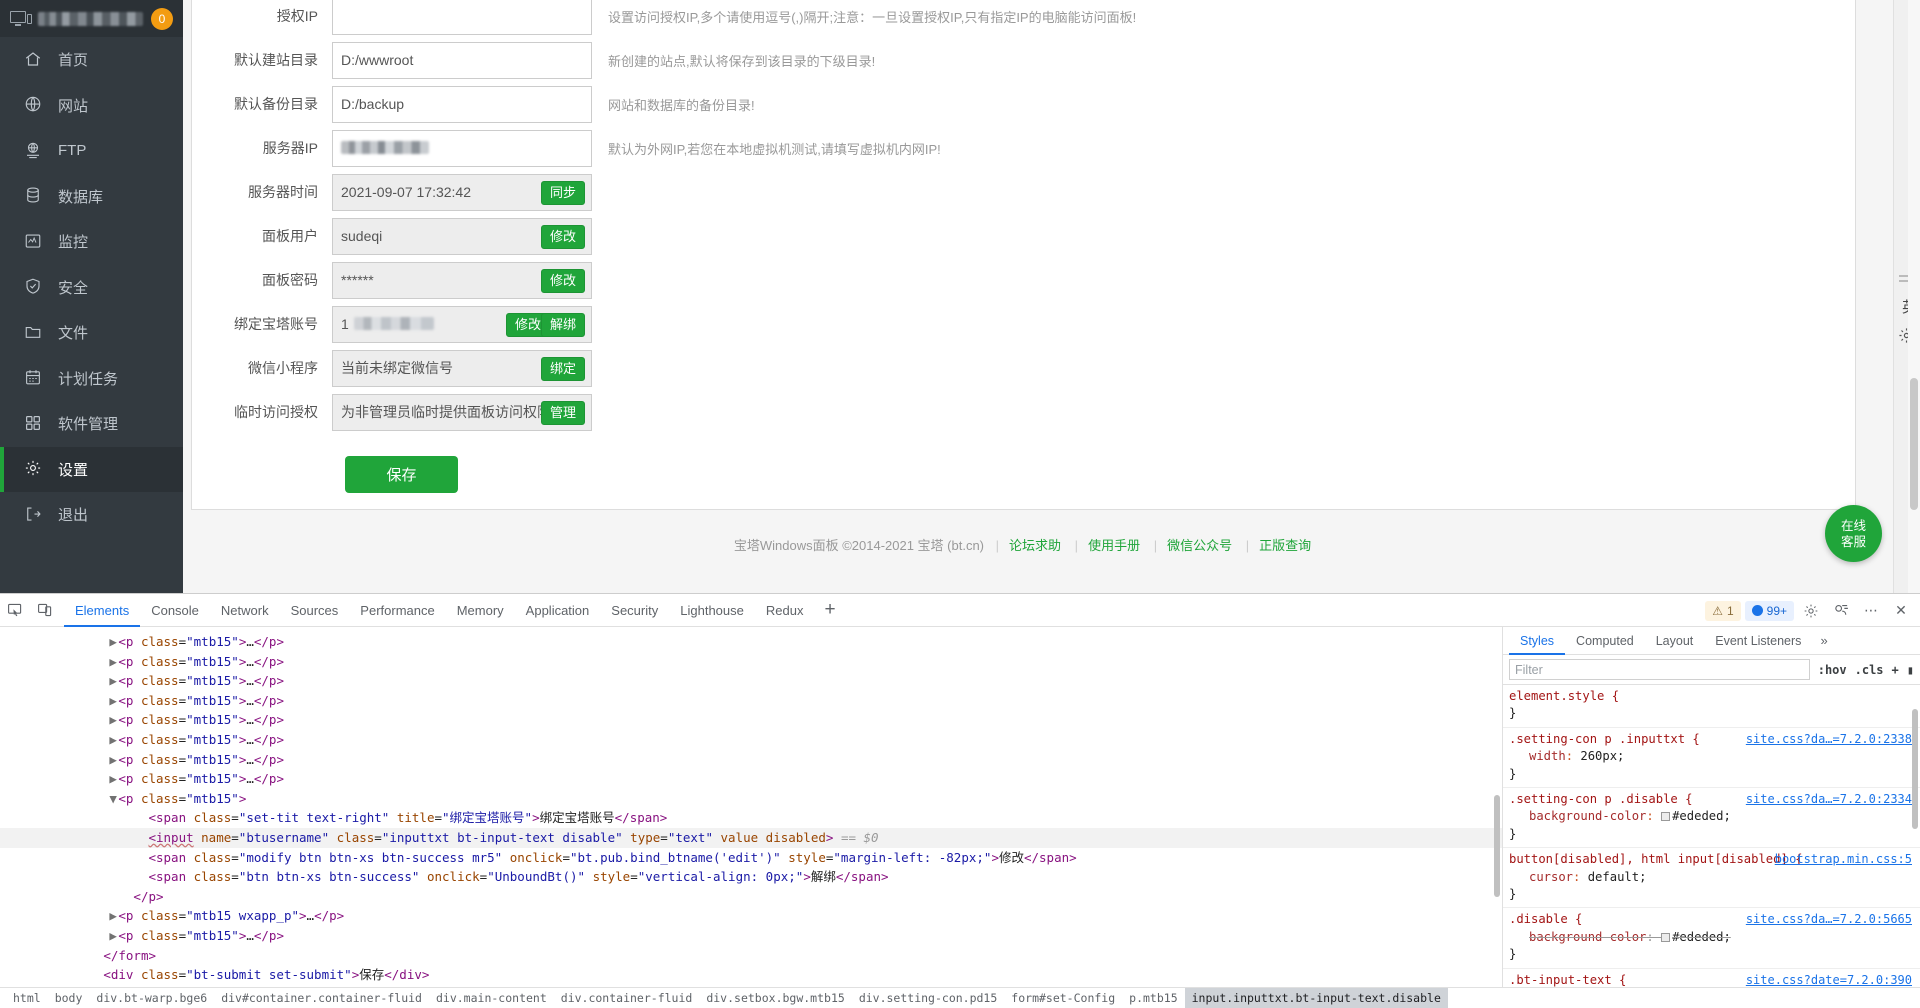  What do you see at coordinates (15, 610) in the screenshot?
I see `inspect-element-icon` at bounding box center [15, 610].